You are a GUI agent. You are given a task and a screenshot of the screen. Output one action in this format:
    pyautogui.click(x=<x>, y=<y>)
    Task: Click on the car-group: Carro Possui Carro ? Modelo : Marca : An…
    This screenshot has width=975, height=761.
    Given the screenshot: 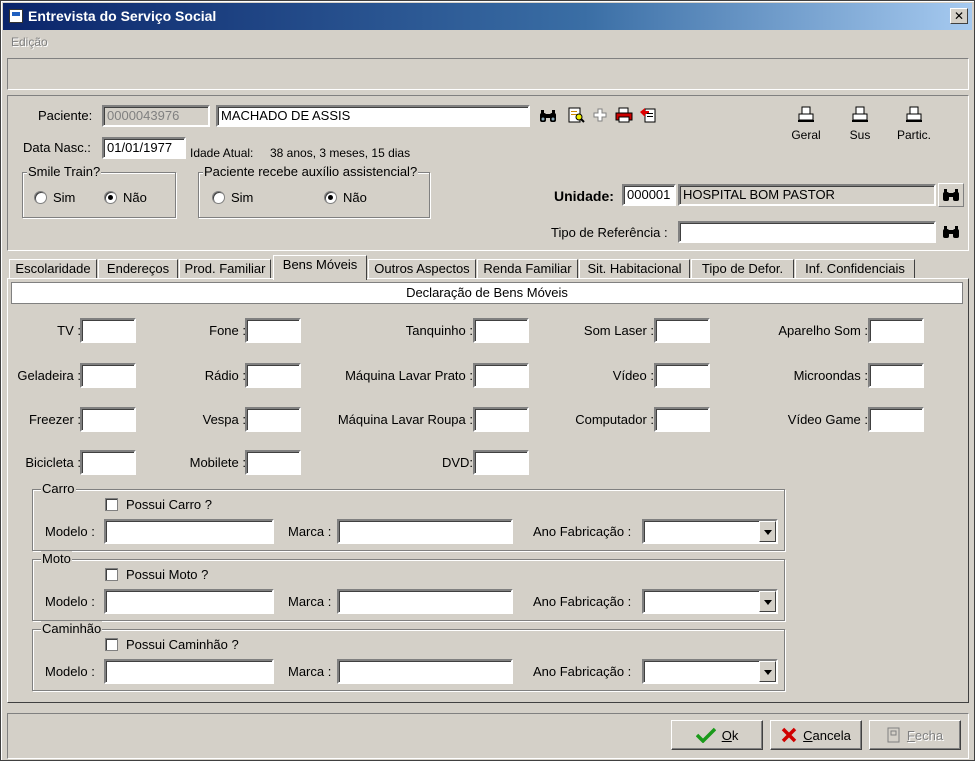 What is the action you would take?
    pyautogui.click(x=408, y=516)
    